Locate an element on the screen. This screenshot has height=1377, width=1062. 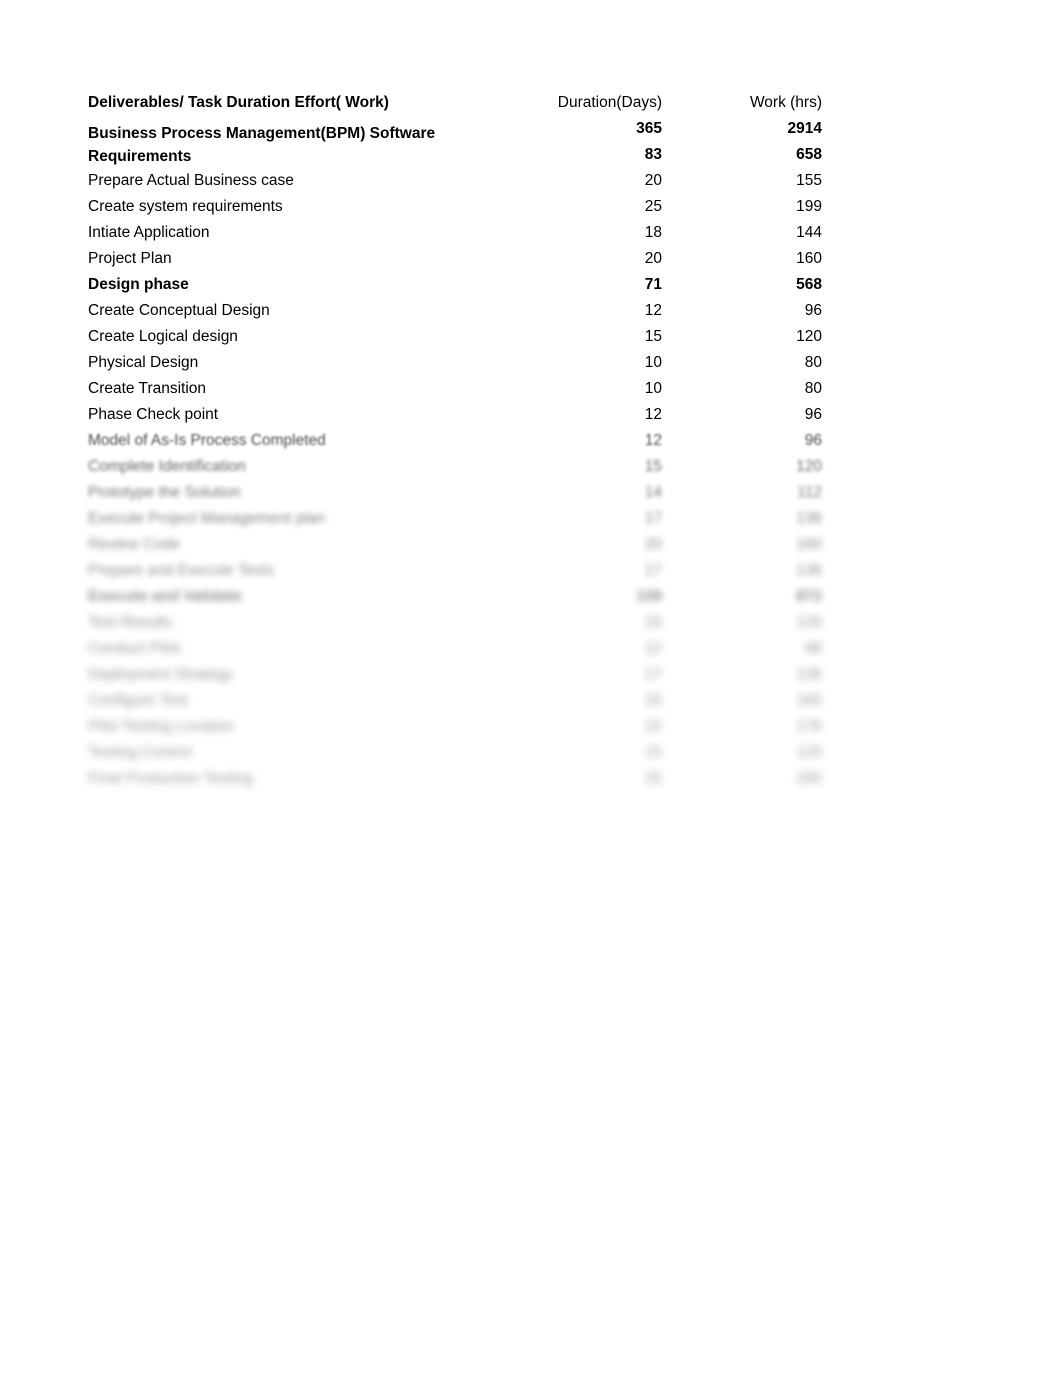
task-cell: Create Logical design is located at coordinates (163, 336).